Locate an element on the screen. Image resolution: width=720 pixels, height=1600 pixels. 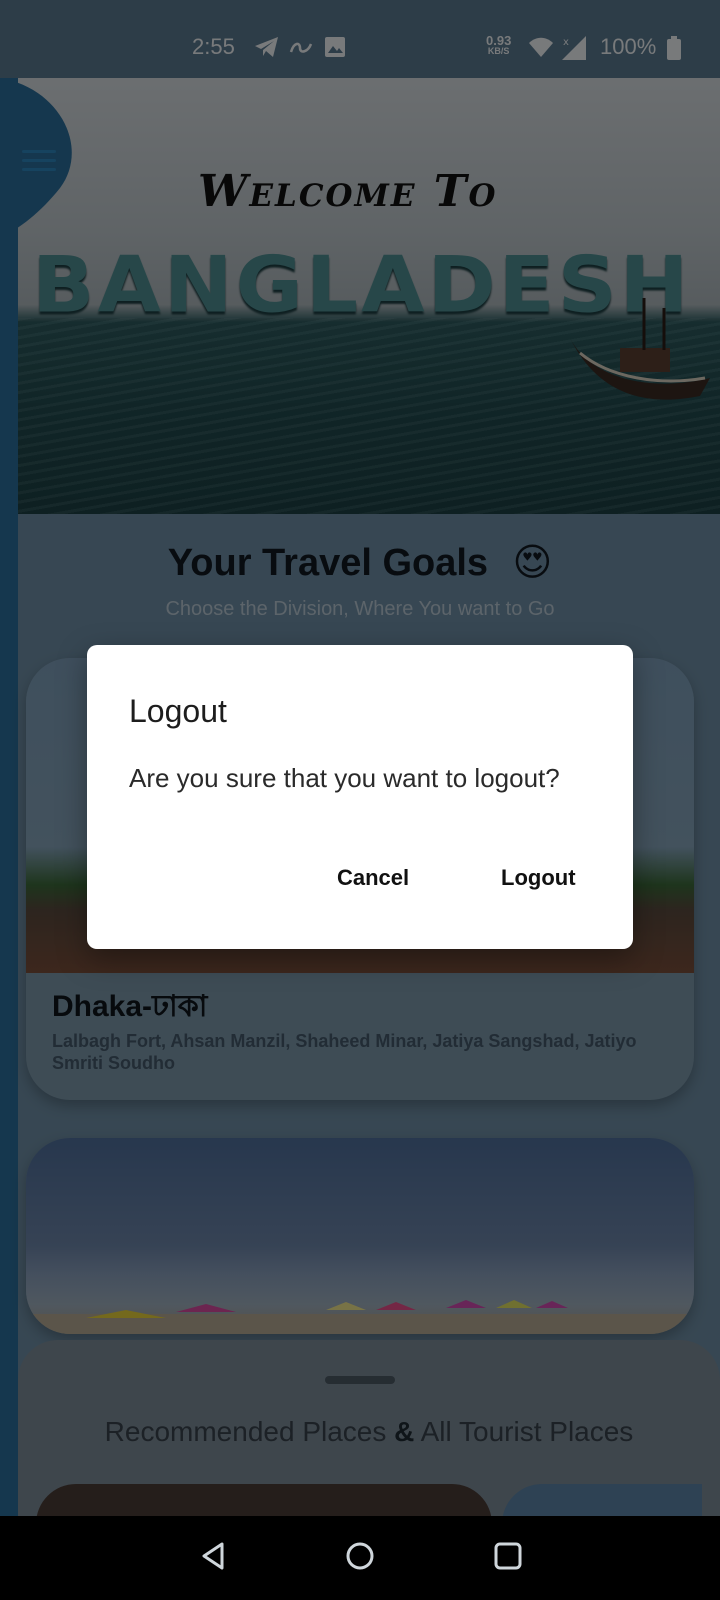
system-nav-bar is located at coordinates (360, 1558).